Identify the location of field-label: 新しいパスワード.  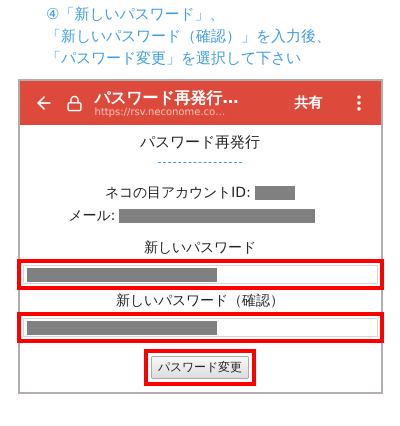
(200, 248).